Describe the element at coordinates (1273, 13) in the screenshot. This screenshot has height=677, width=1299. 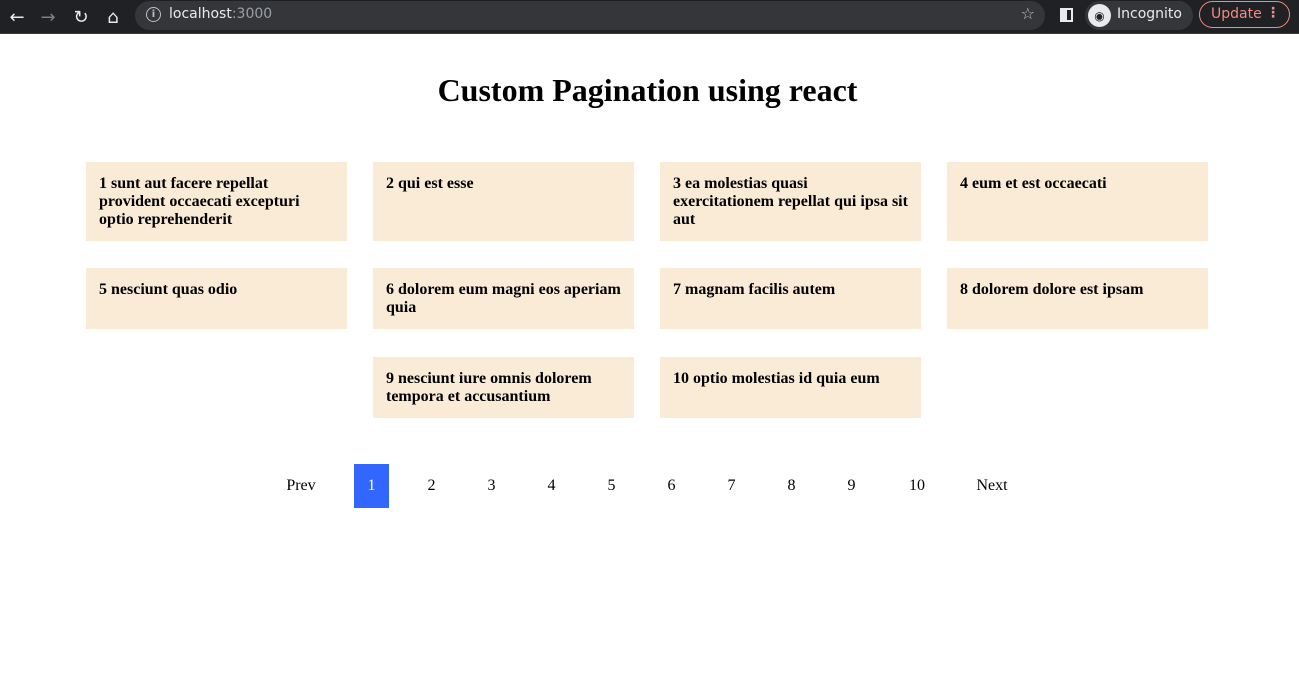
I see `kebab-menu-icon: ⋮` at that location.